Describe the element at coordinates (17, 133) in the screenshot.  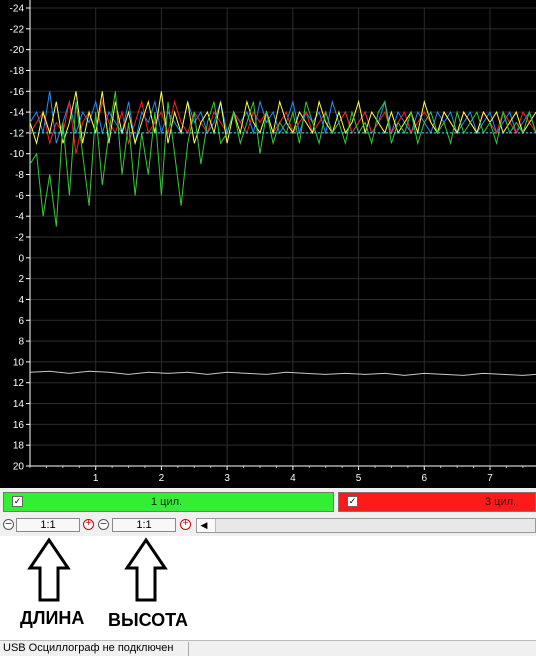
I see `y-tick-label: -12` at that location.